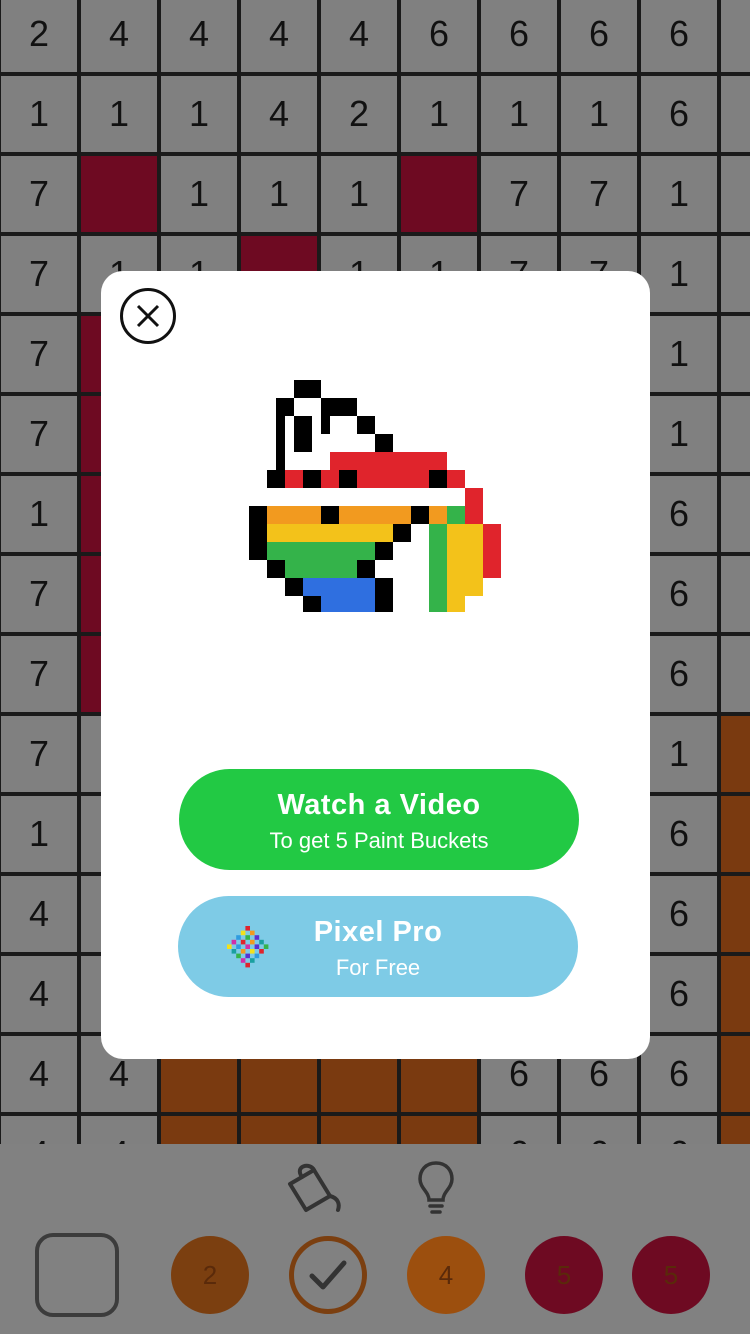  What do you see at coordinates (379, 840) in the screenshot?
I see `watch-video-subtitle: To get 5 Paint Buckets` at bounding box center [379, 840].